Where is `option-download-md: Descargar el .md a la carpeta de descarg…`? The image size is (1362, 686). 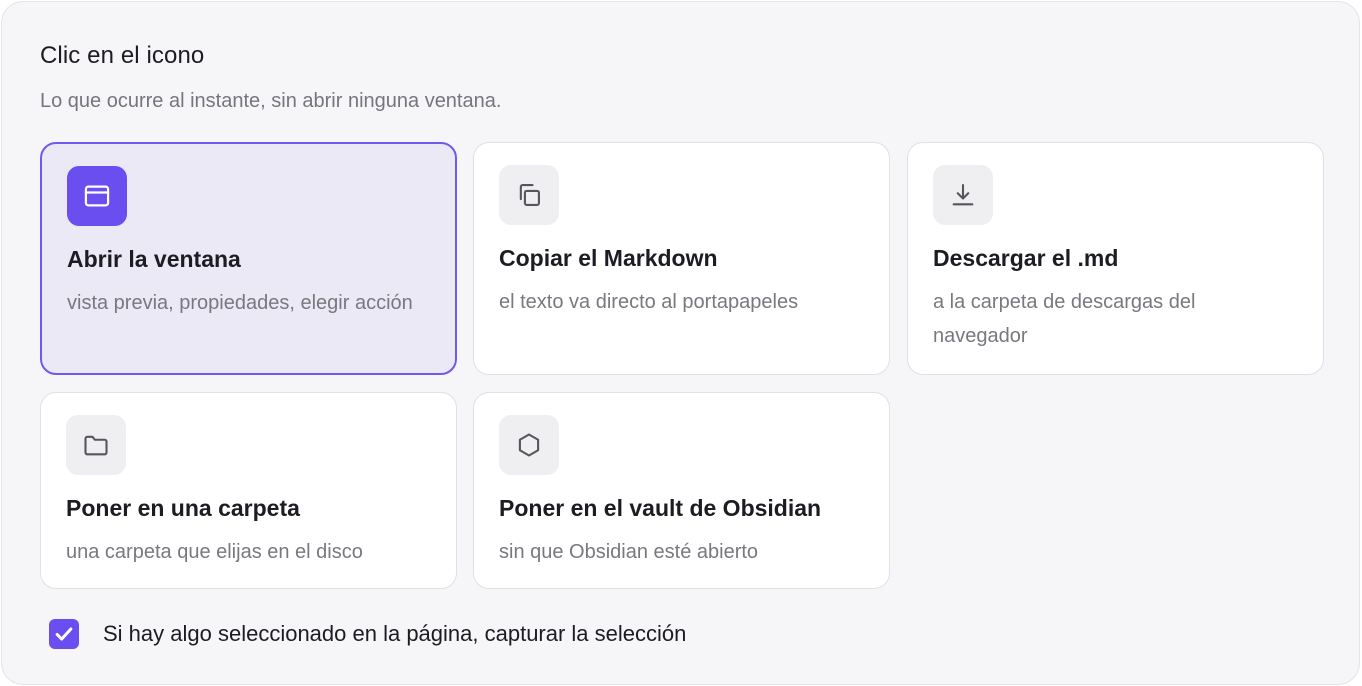 option-download-md: Descargar el .md a la carpeta de descarg… is located at coordinates (1115, 258).